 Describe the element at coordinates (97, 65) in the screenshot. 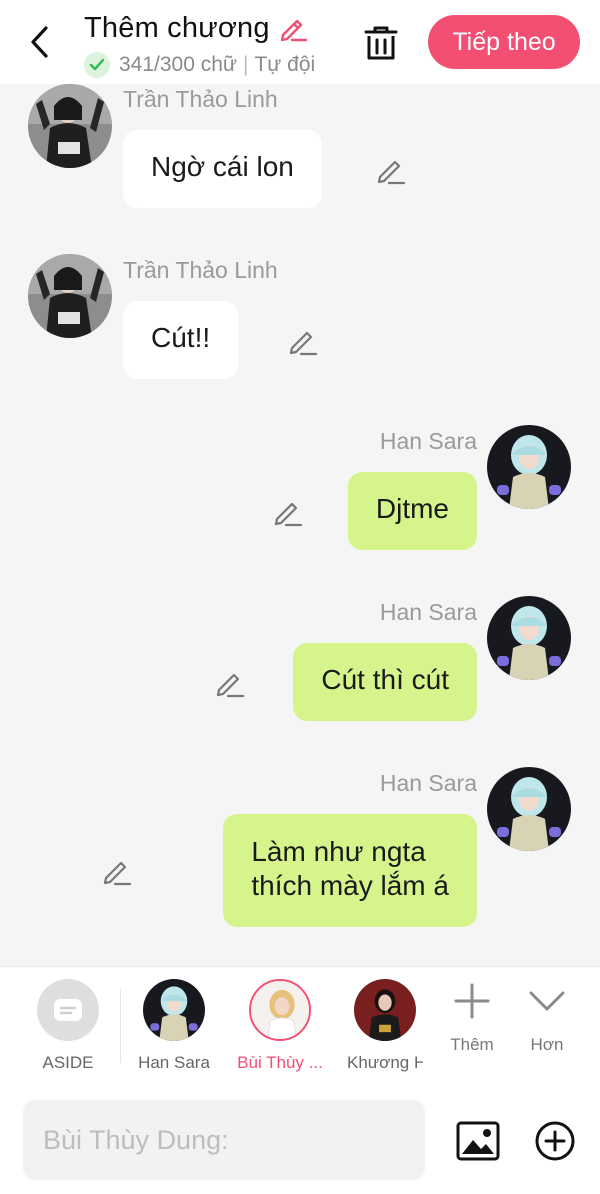

I see `check-icon` at that location.